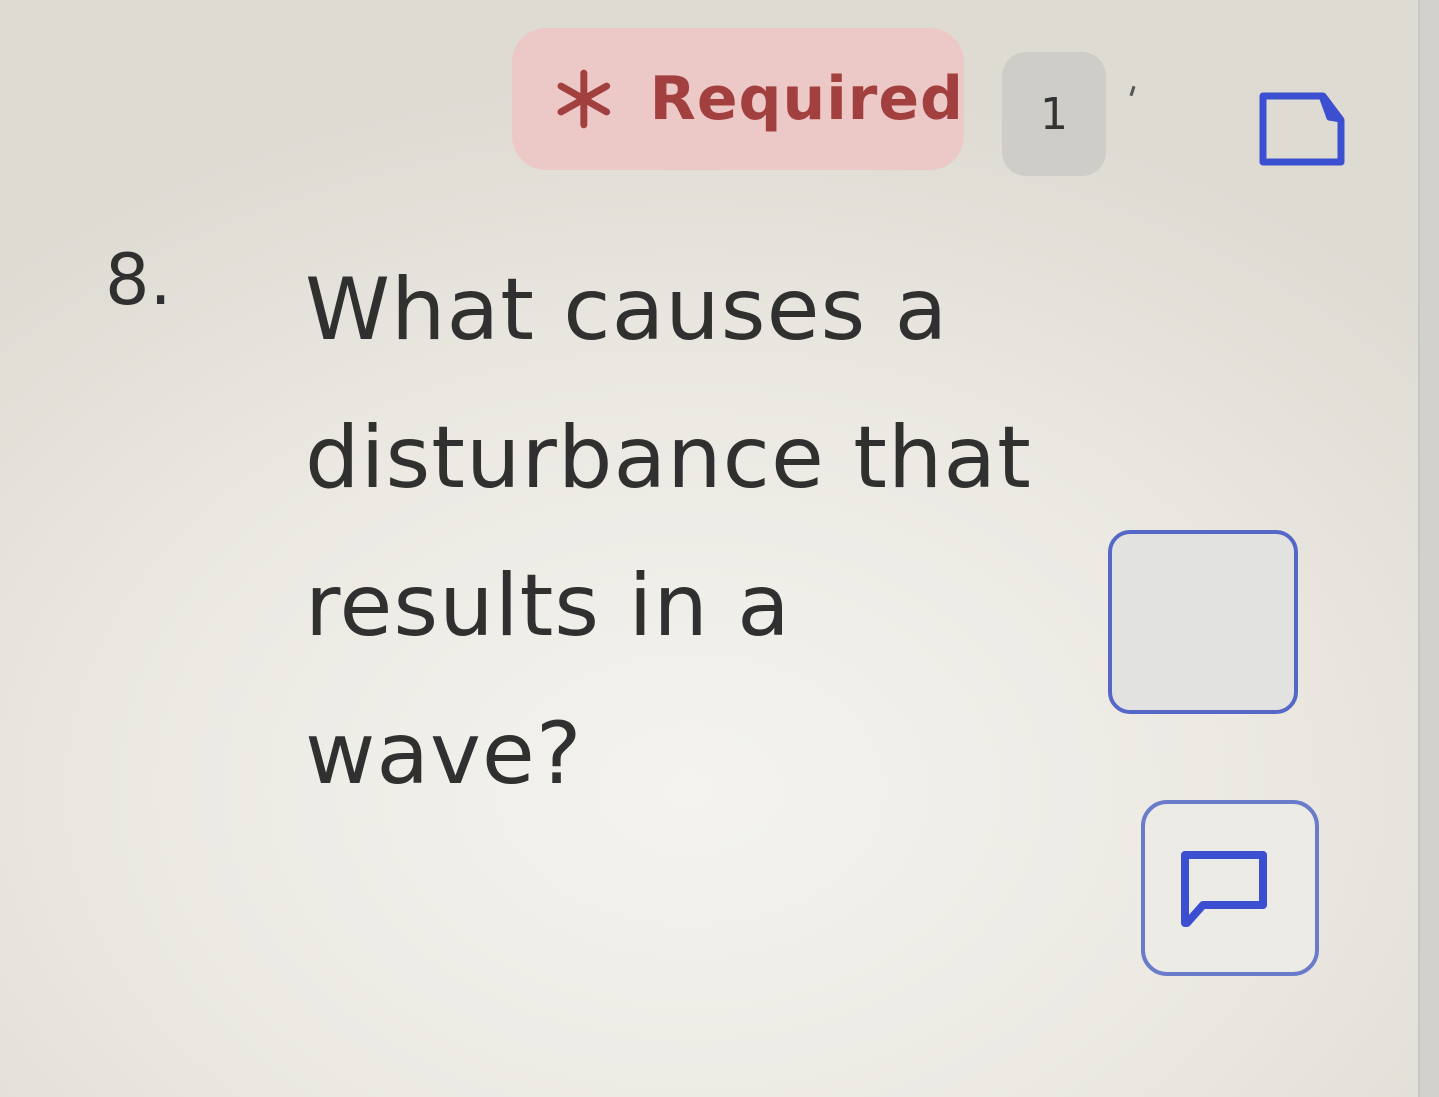 This screenshot has width=1439, height=1097. What do you see at coordinates (1132, 91) in the screenshot?
I see `tick-mark` at bounding box center [1132, 91].